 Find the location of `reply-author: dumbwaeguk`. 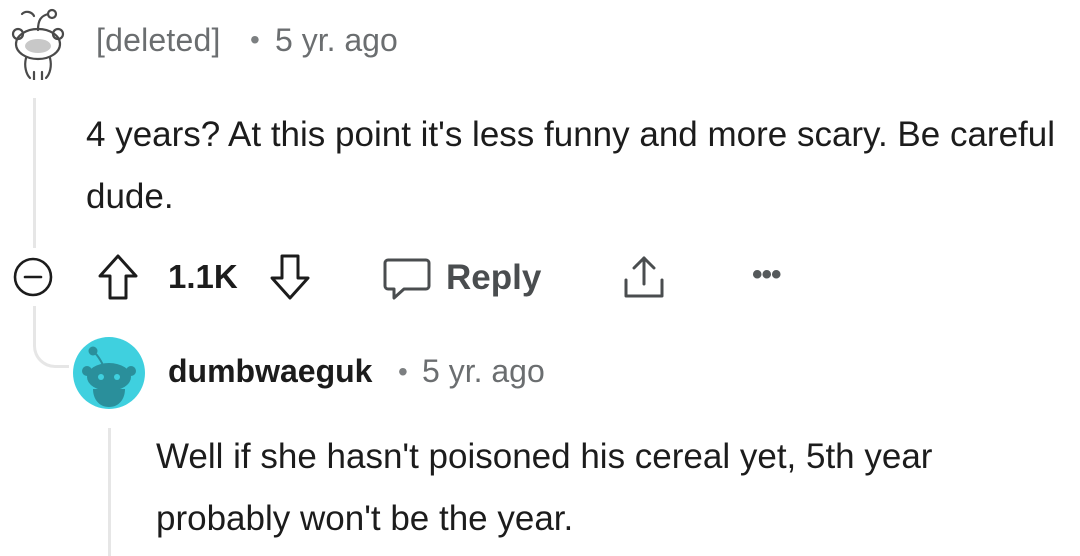

reply-author: dumbwaeguk is located at coordinates (270, 371).